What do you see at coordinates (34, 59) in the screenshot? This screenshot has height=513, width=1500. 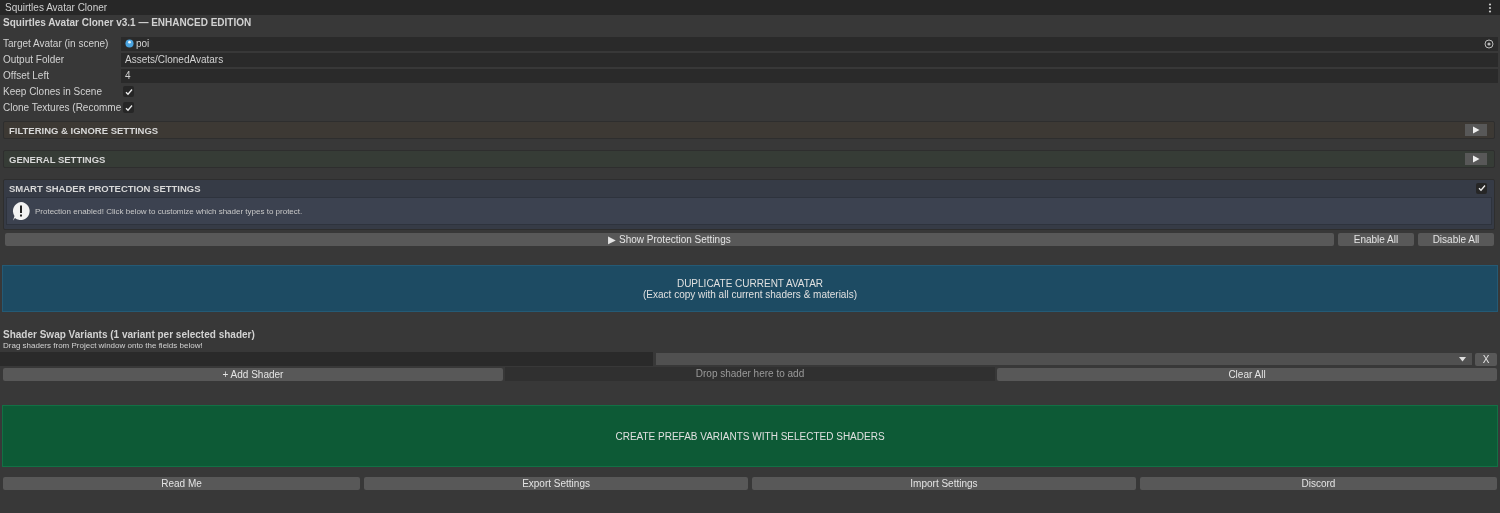 I see `field-label: Output Folder` at bounding box center [34, 59].